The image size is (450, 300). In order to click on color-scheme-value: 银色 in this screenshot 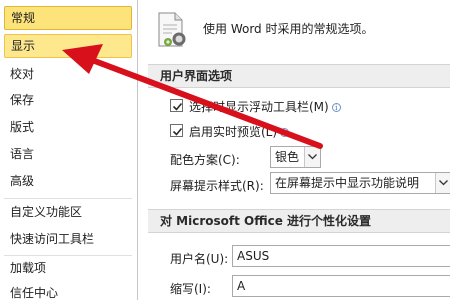, I will do `click(287, 157)`.